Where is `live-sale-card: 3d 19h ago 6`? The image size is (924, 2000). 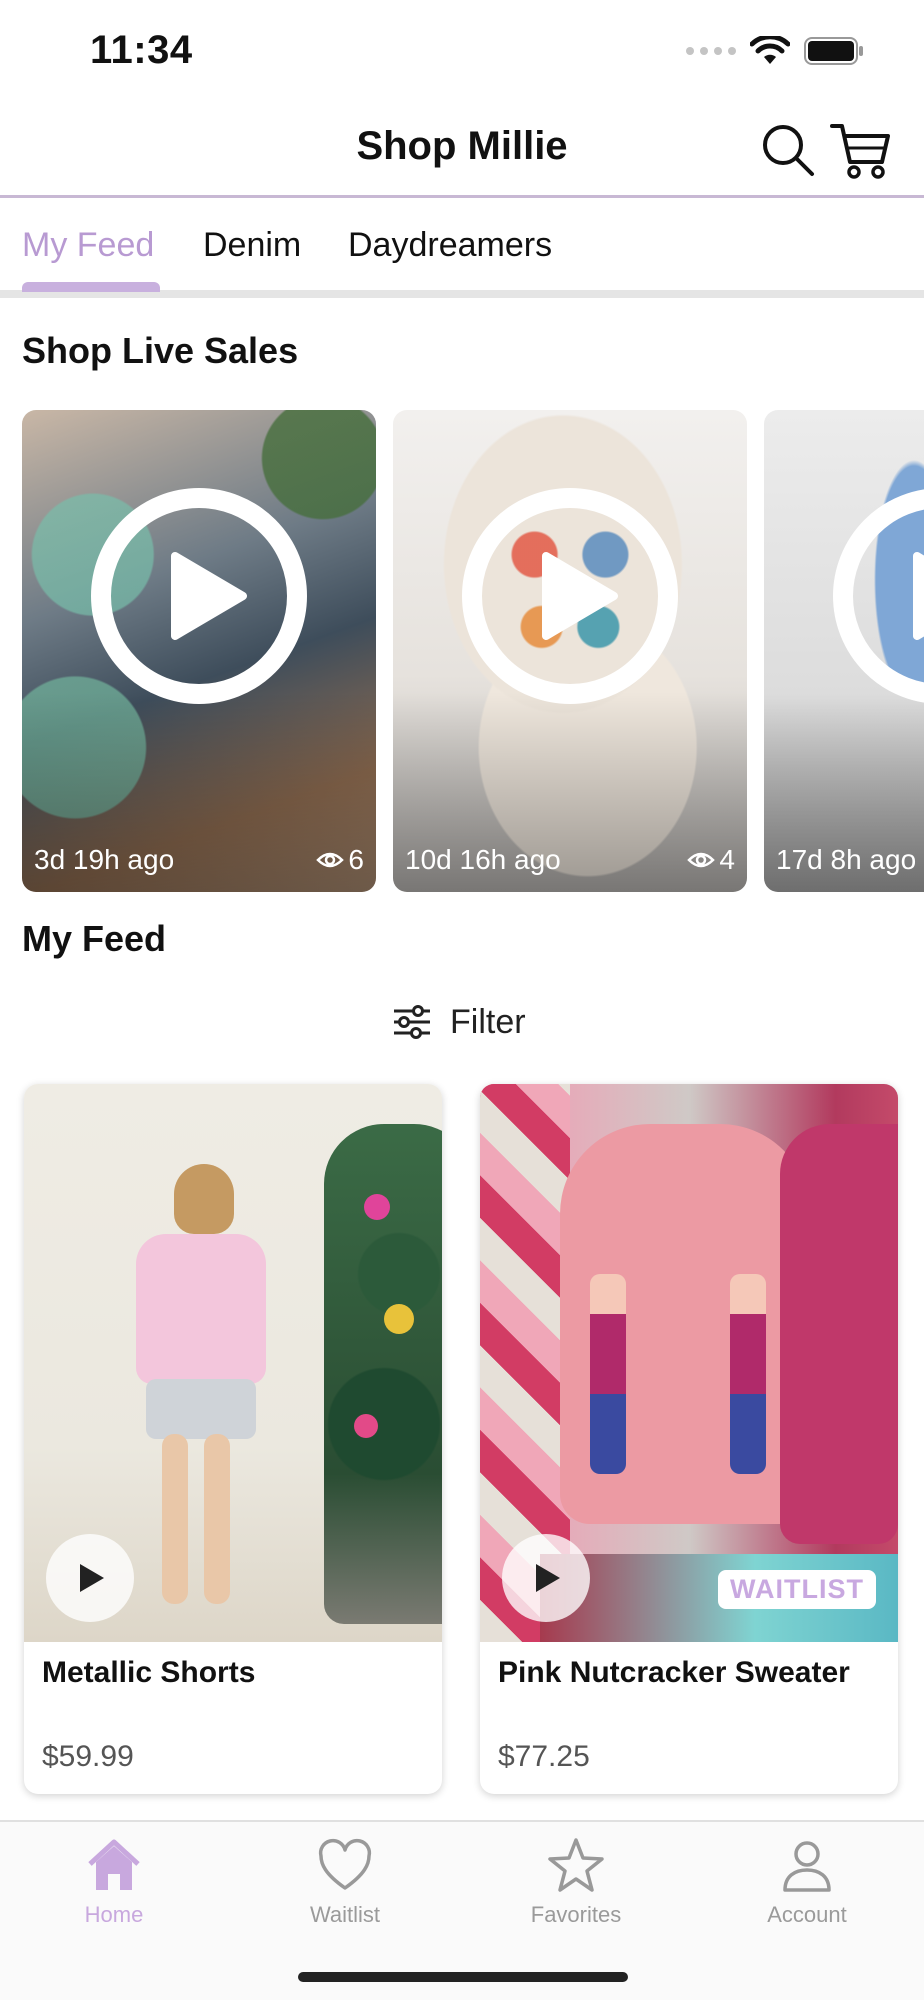
live-sale-card: 3d 19h ago 6 is located at coordinates (199, 651).